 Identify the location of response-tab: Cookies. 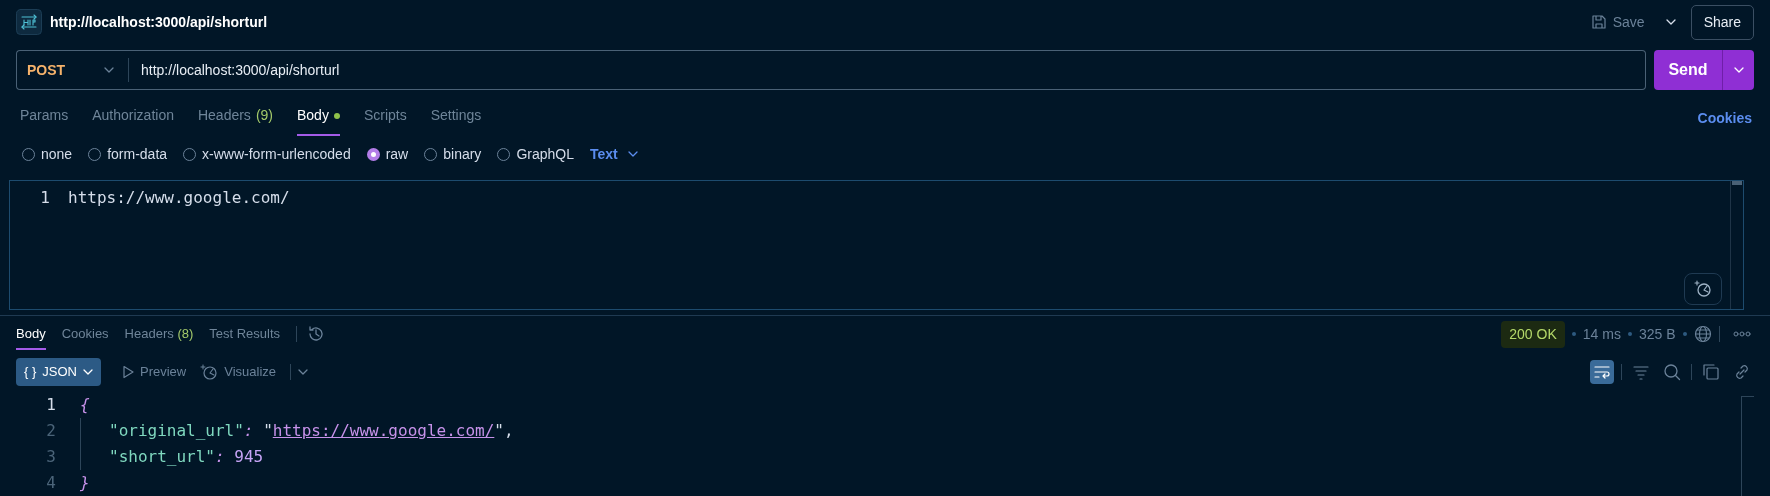
(85, 334).